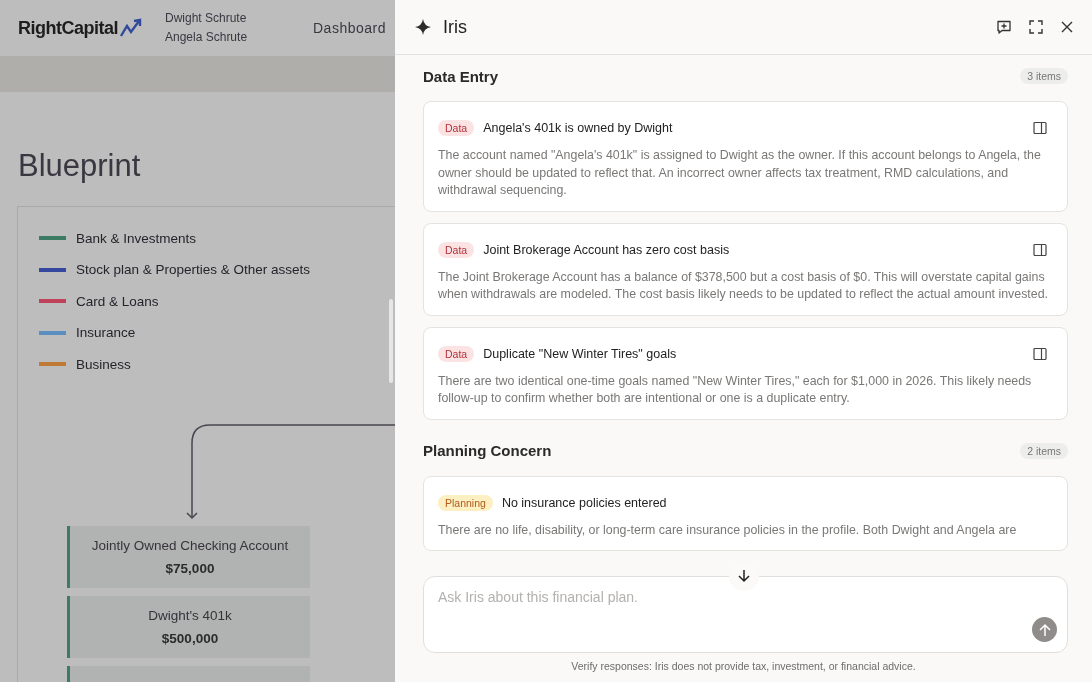 This screenshot has height=682, width=1092. I want to click on up-arrow-icon, so click(1044, 629).